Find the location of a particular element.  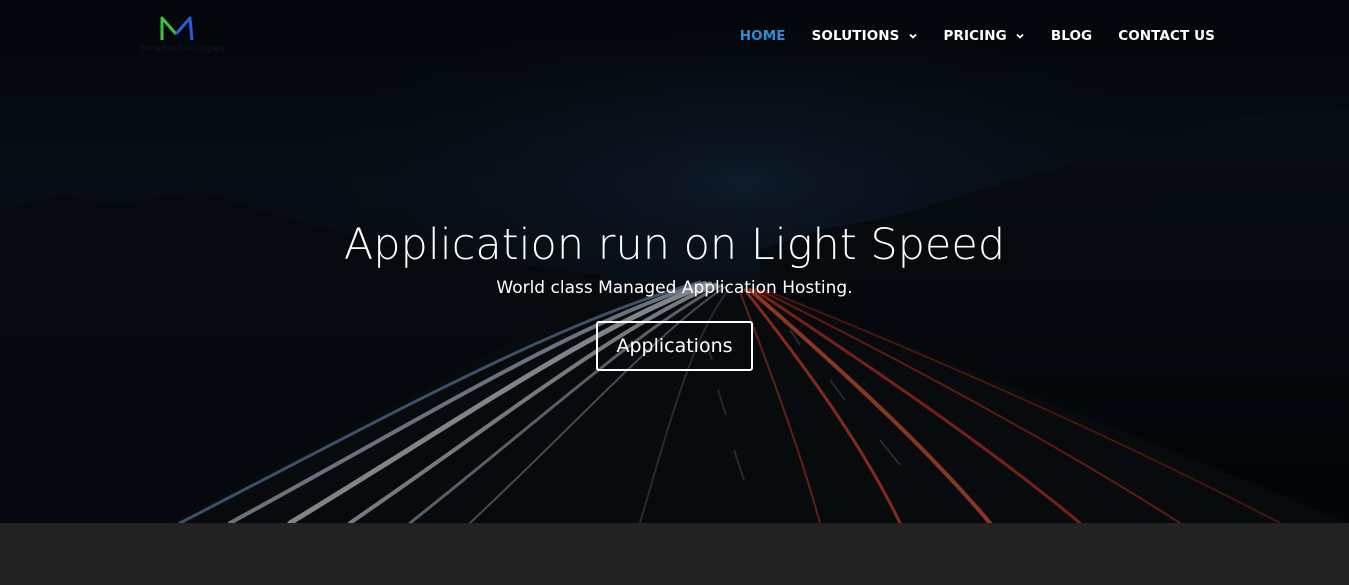

nav-pricing: PRICING is located at coordinates (984, 36).